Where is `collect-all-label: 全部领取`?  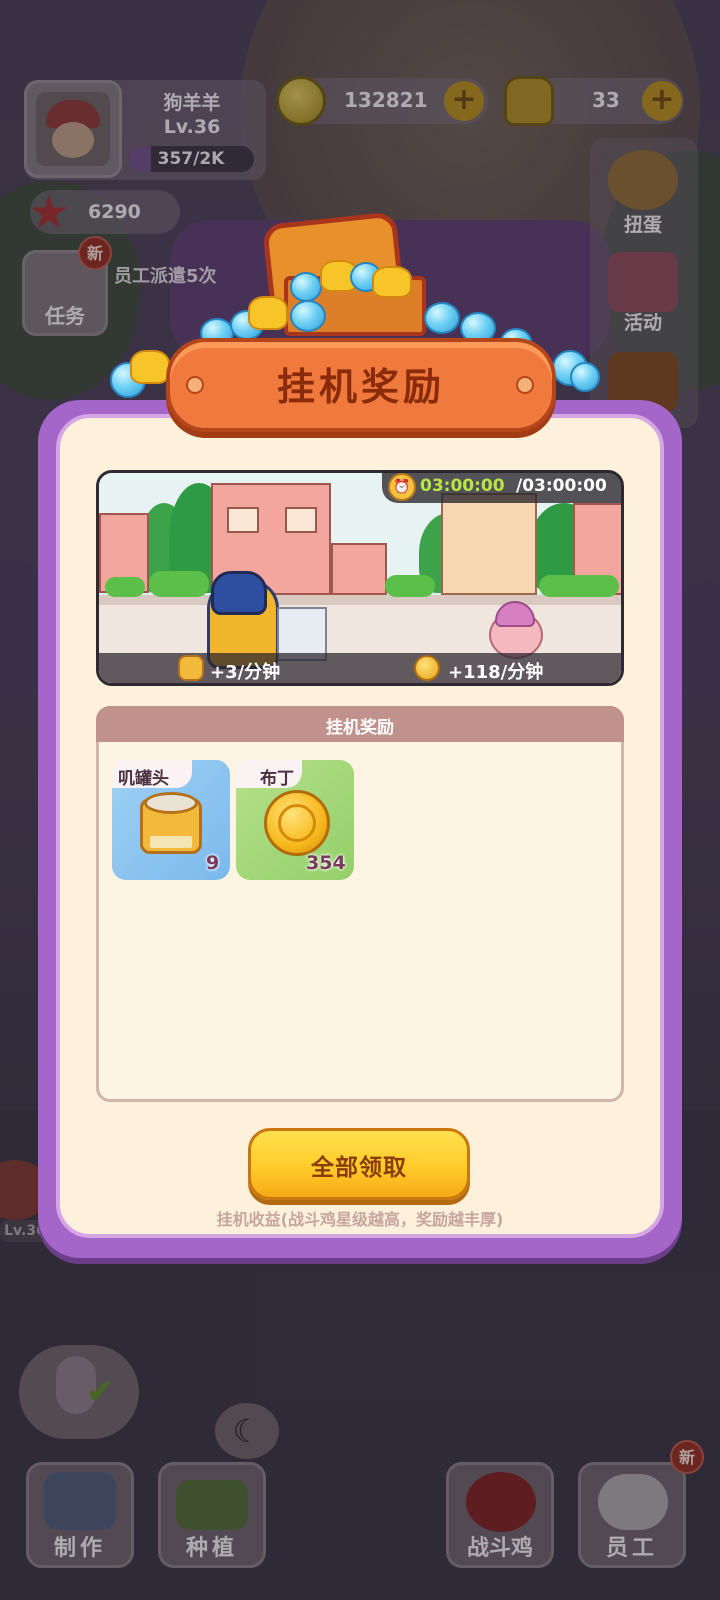
collect-all-label: 全部领取 is located at coordinates (359, 1165).